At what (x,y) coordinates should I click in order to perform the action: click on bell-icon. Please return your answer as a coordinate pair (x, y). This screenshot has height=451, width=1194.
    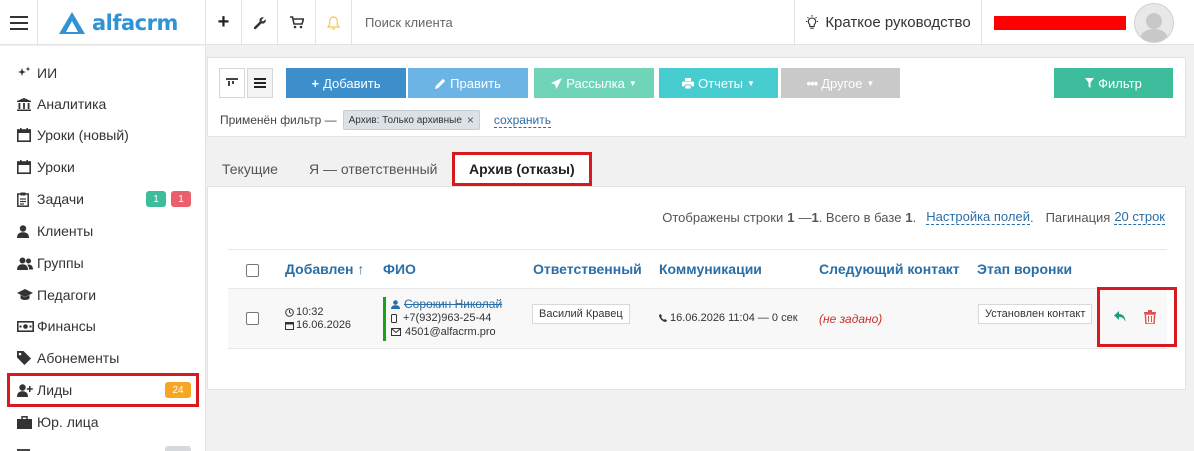
    Looking at the image, I should click on (333, 22).